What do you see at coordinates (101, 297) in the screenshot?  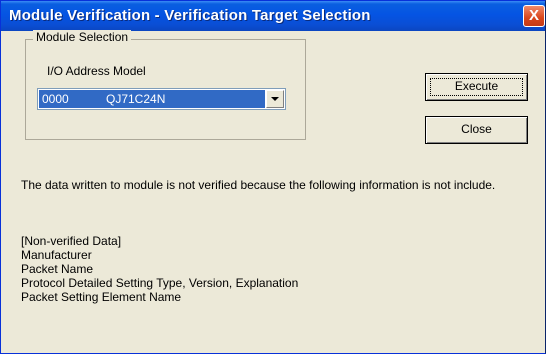 I see `list-item: Packet Setting Element Name` at bounding box center [101, 297].